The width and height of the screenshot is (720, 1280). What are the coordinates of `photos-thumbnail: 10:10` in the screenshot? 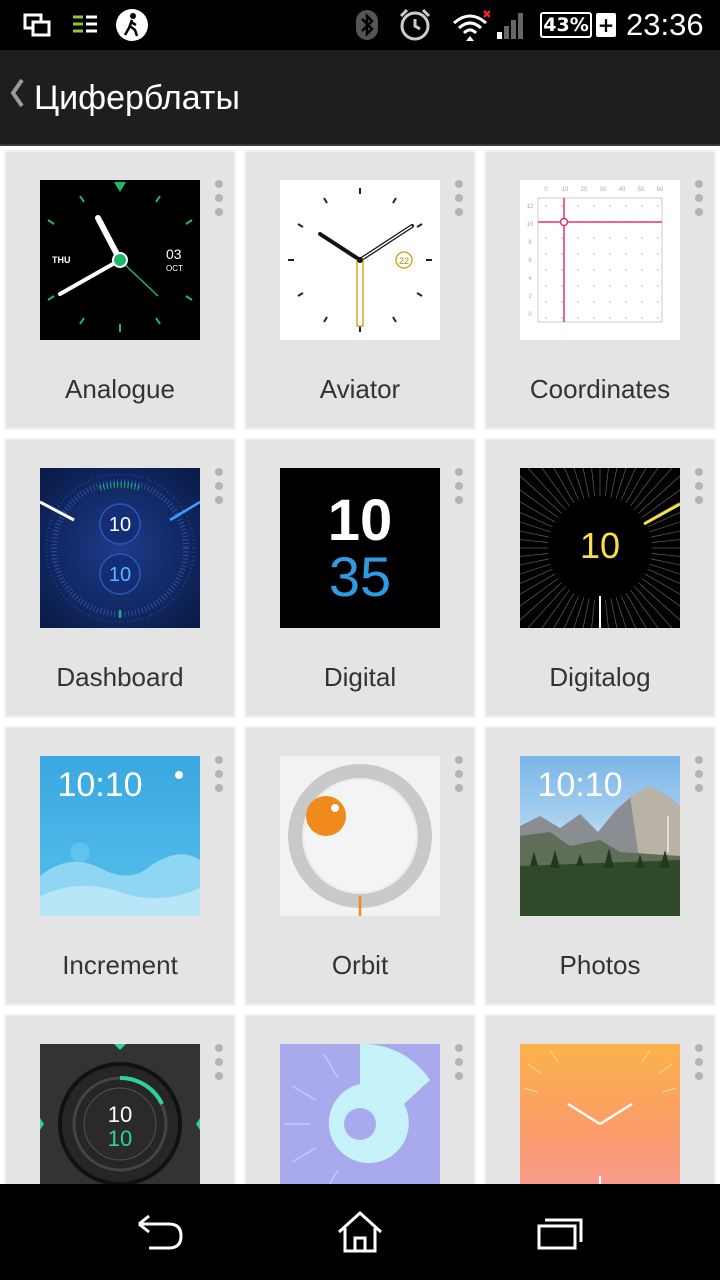 It's located at (600, 836).